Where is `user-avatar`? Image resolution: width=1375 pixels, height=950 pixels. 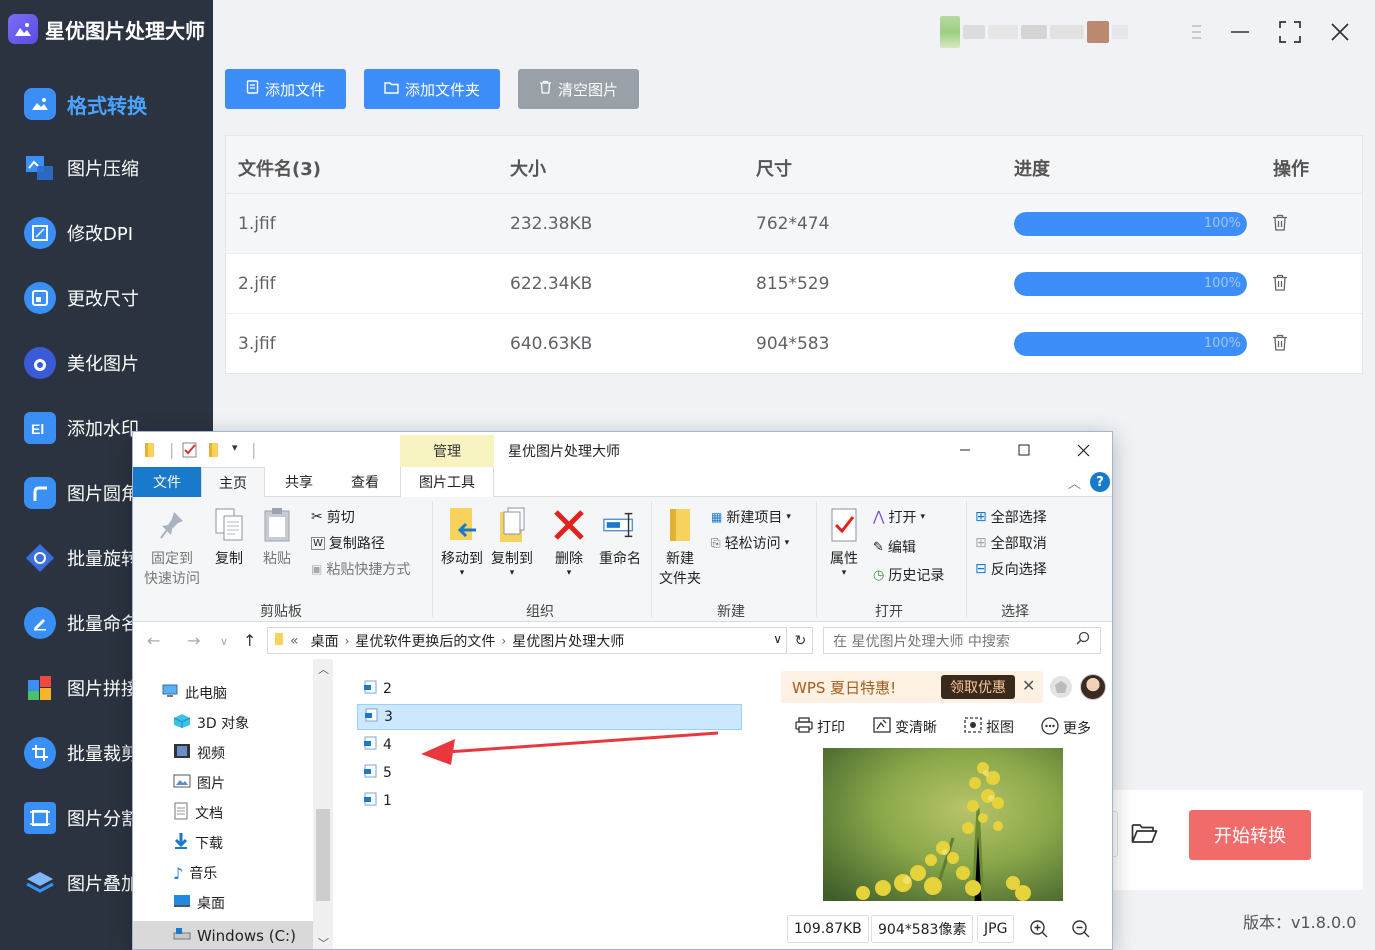
user-avatar is located at coordinates (1047, 32).